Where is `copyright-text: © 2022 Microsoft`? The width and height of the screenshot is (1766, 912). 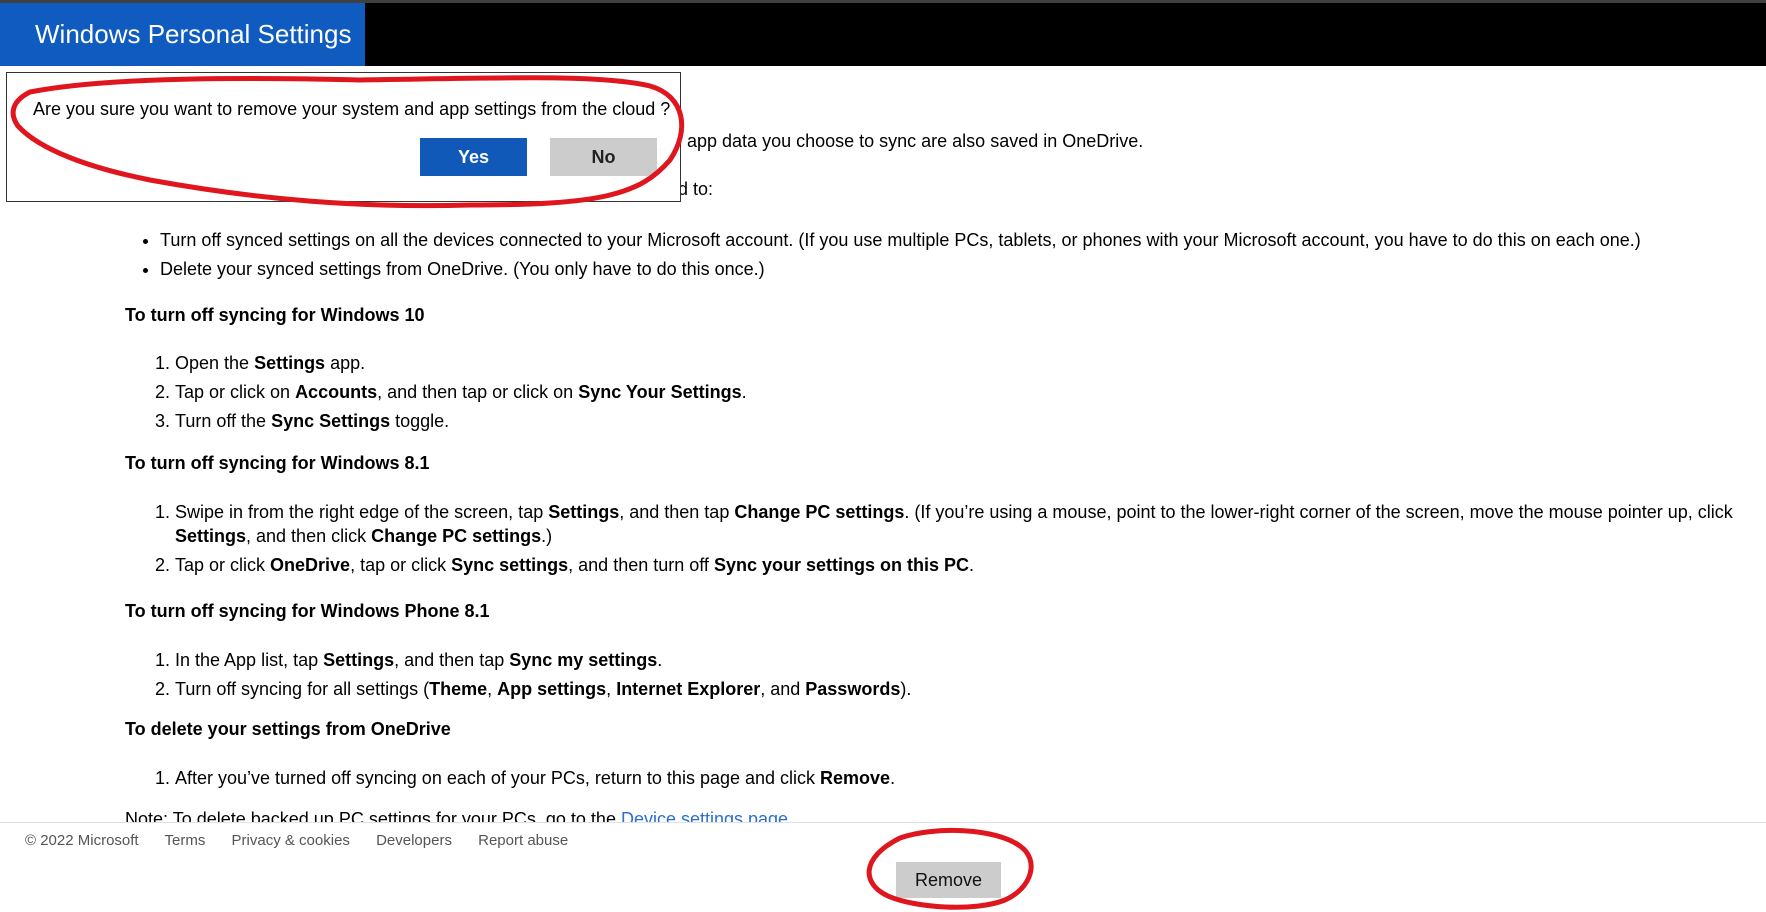 copyright-text: © 2022 Microsoft is located at coordinates (82, 840).